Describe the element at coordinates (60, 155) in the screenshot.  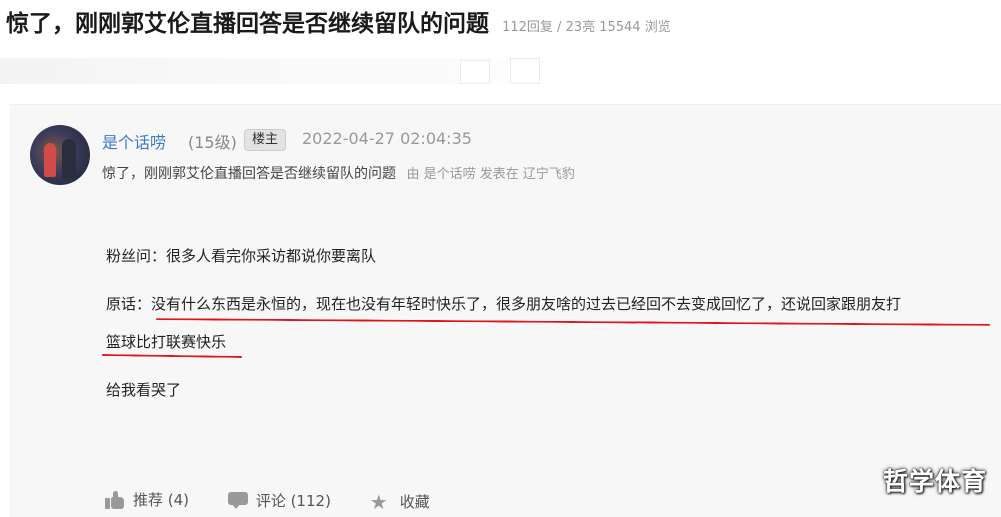
I see `avatar` at that location.